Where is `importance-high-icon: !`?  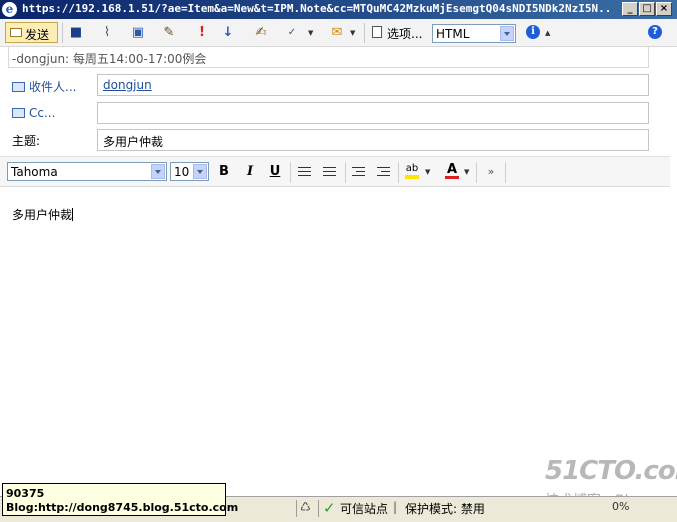 importance-high-icon: ! is located at coordinates (202, 32).